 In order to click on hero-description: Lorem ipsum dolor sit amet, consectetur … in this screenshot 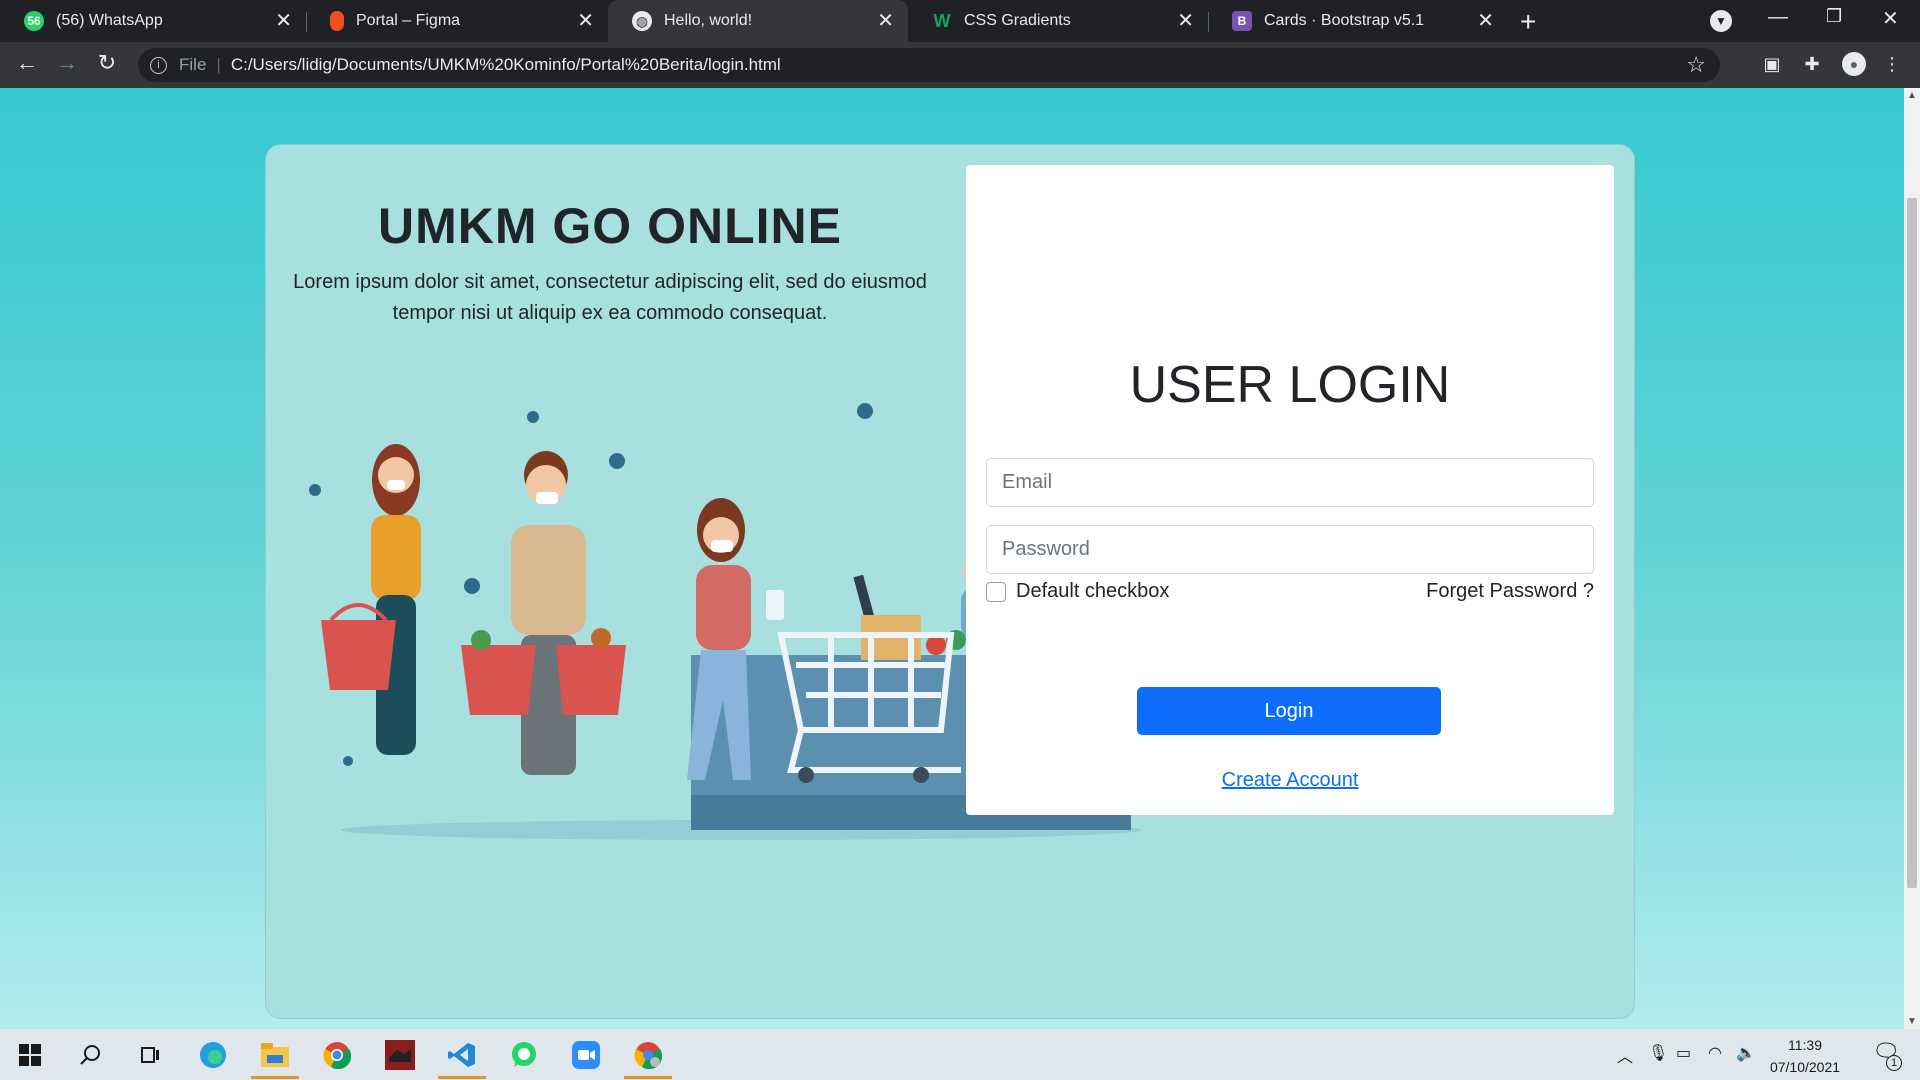, I will do `click(610, 297)`.